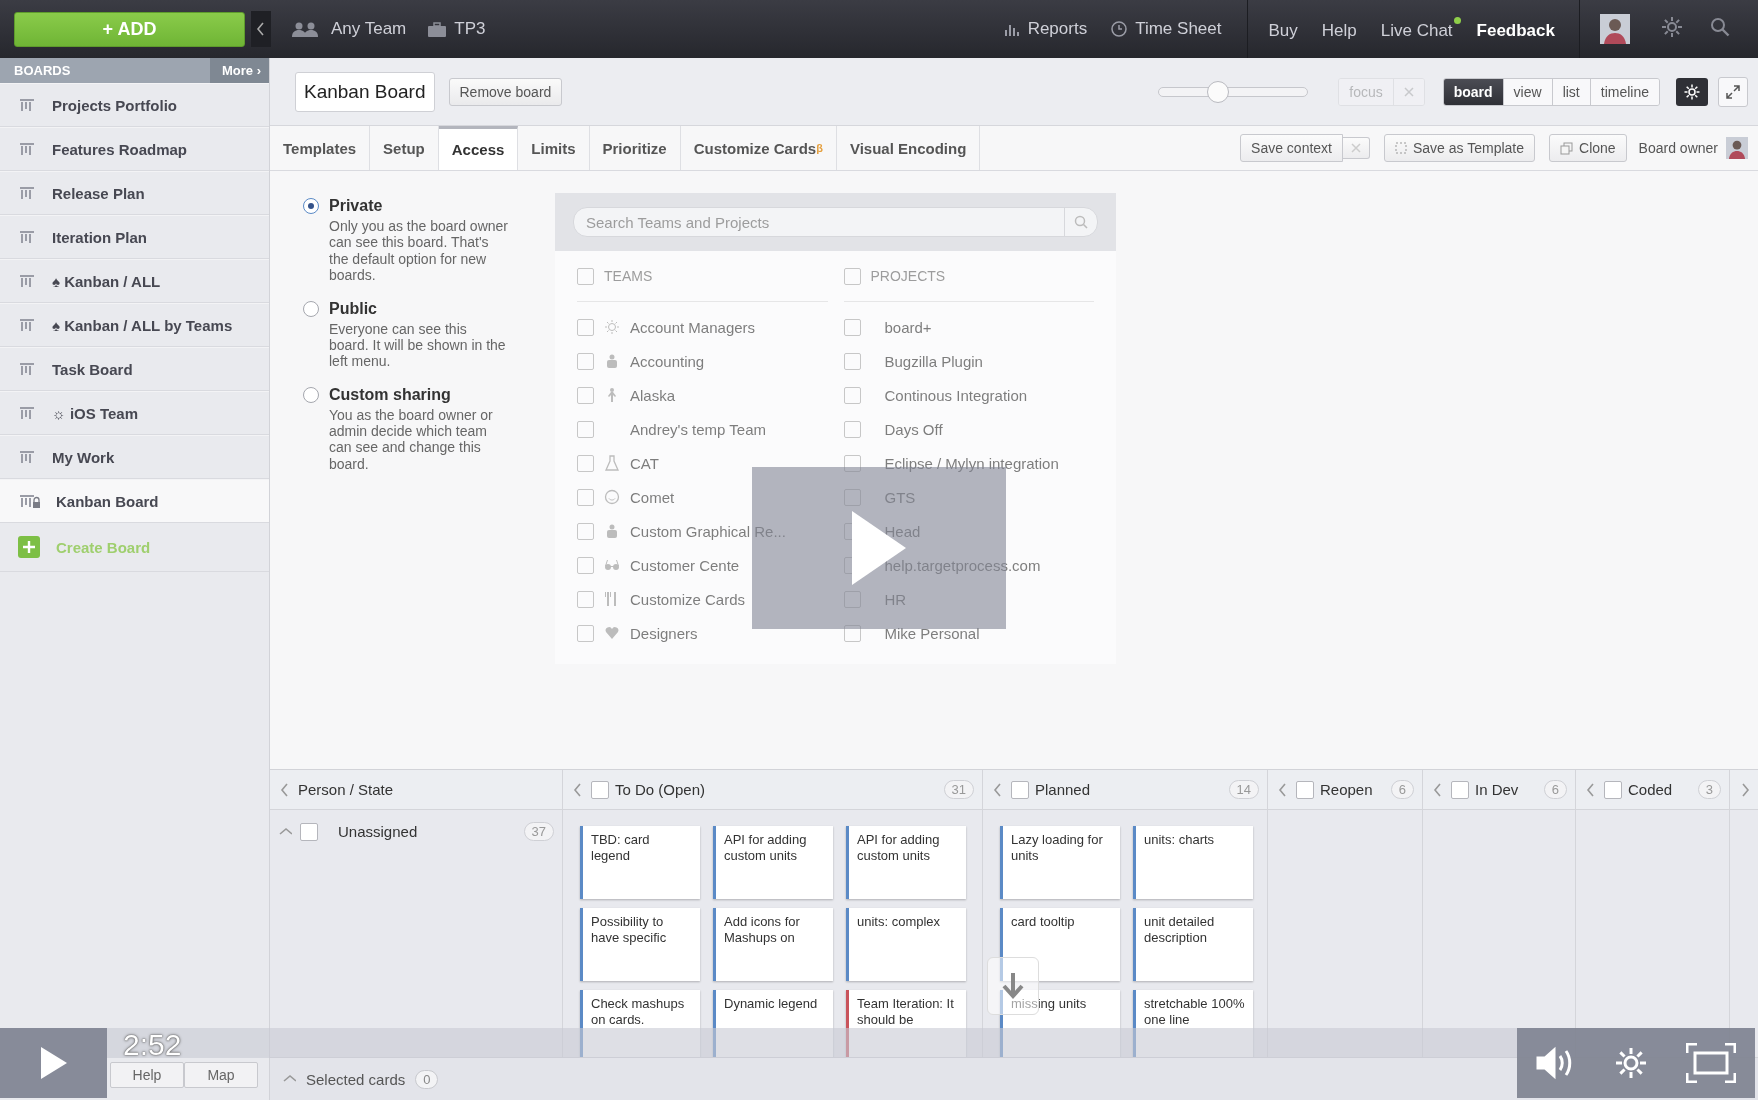 The height and width of the screenshot is (1100, 1758). Describe the element at coordinates (640, 862) in the screenshot. I see `card: TBD: card legend` at that location.